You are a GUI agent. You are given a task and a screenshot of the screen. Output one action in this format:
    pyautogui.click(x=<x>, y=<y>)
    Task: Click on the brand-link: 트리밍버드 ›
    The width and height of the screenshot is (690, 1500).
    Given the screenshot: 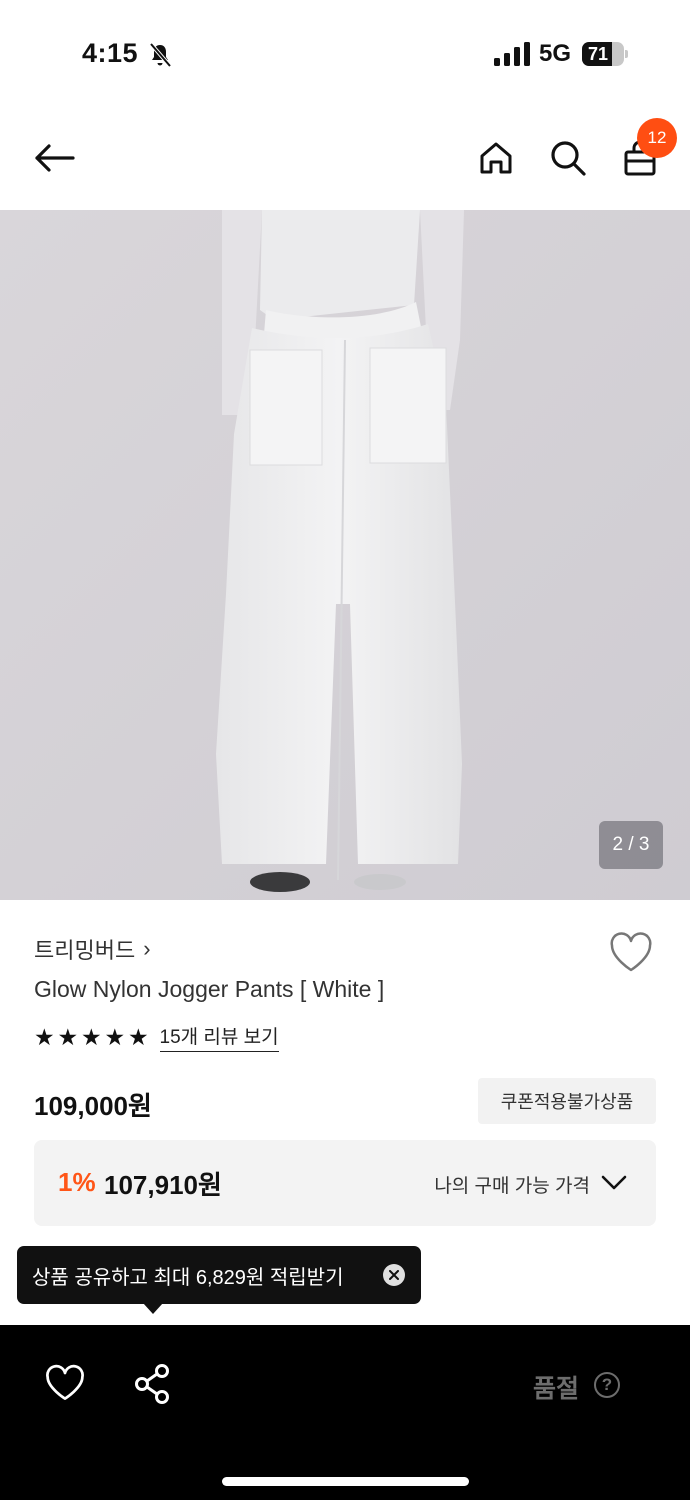 What is the action you would take?
    pyautogui.click(x=92, y=949)
    